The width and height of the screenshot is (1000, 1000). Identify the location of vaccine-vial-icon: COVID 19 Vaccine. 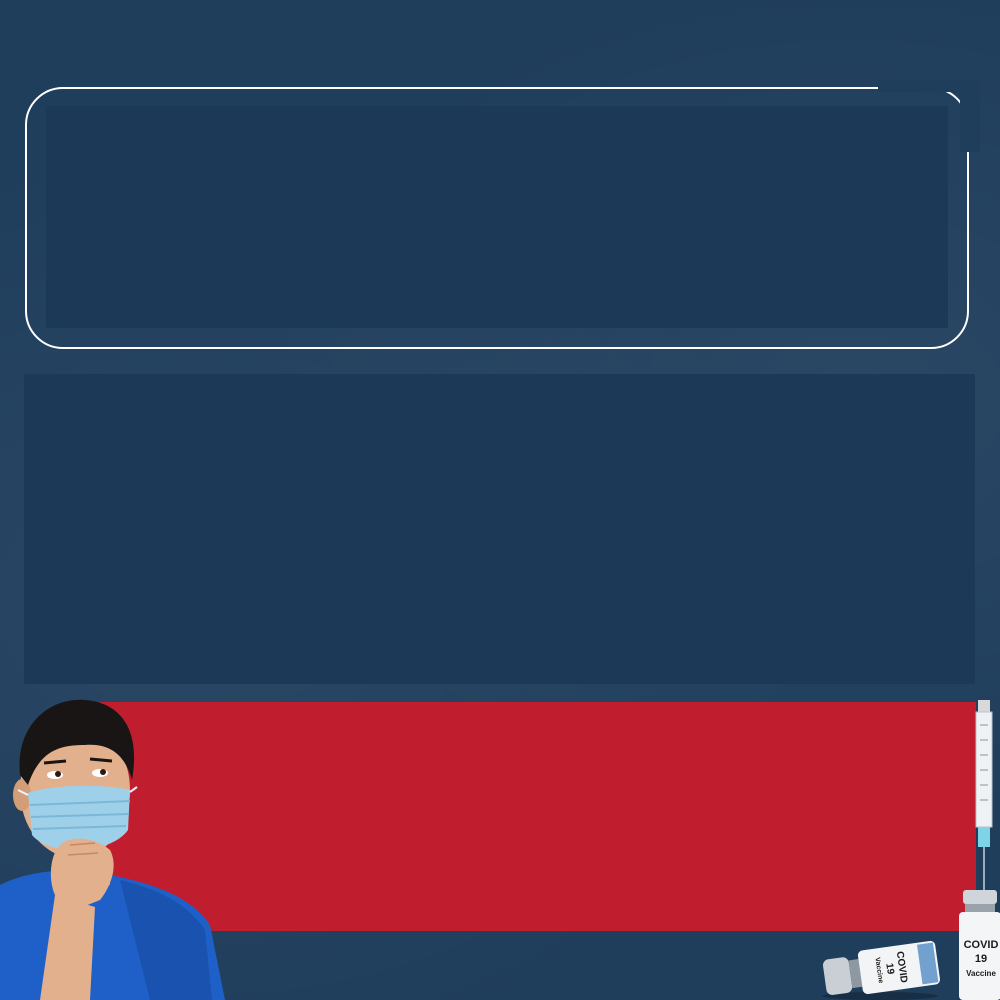
(979, 945).